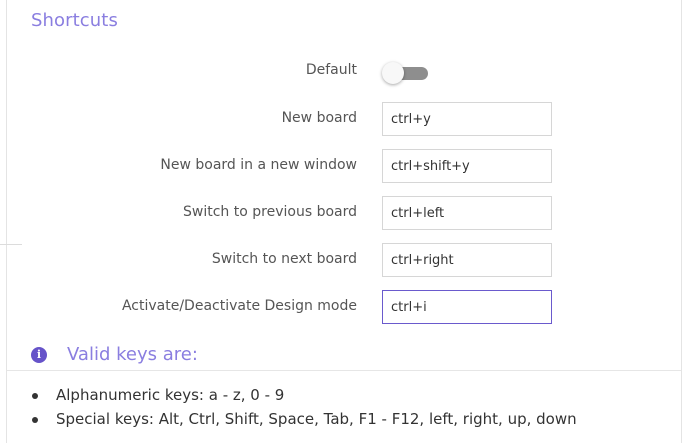  Describe the element at coordinates (39, 355) in the screenshot. I see `info-circle-icon: i` at that location.